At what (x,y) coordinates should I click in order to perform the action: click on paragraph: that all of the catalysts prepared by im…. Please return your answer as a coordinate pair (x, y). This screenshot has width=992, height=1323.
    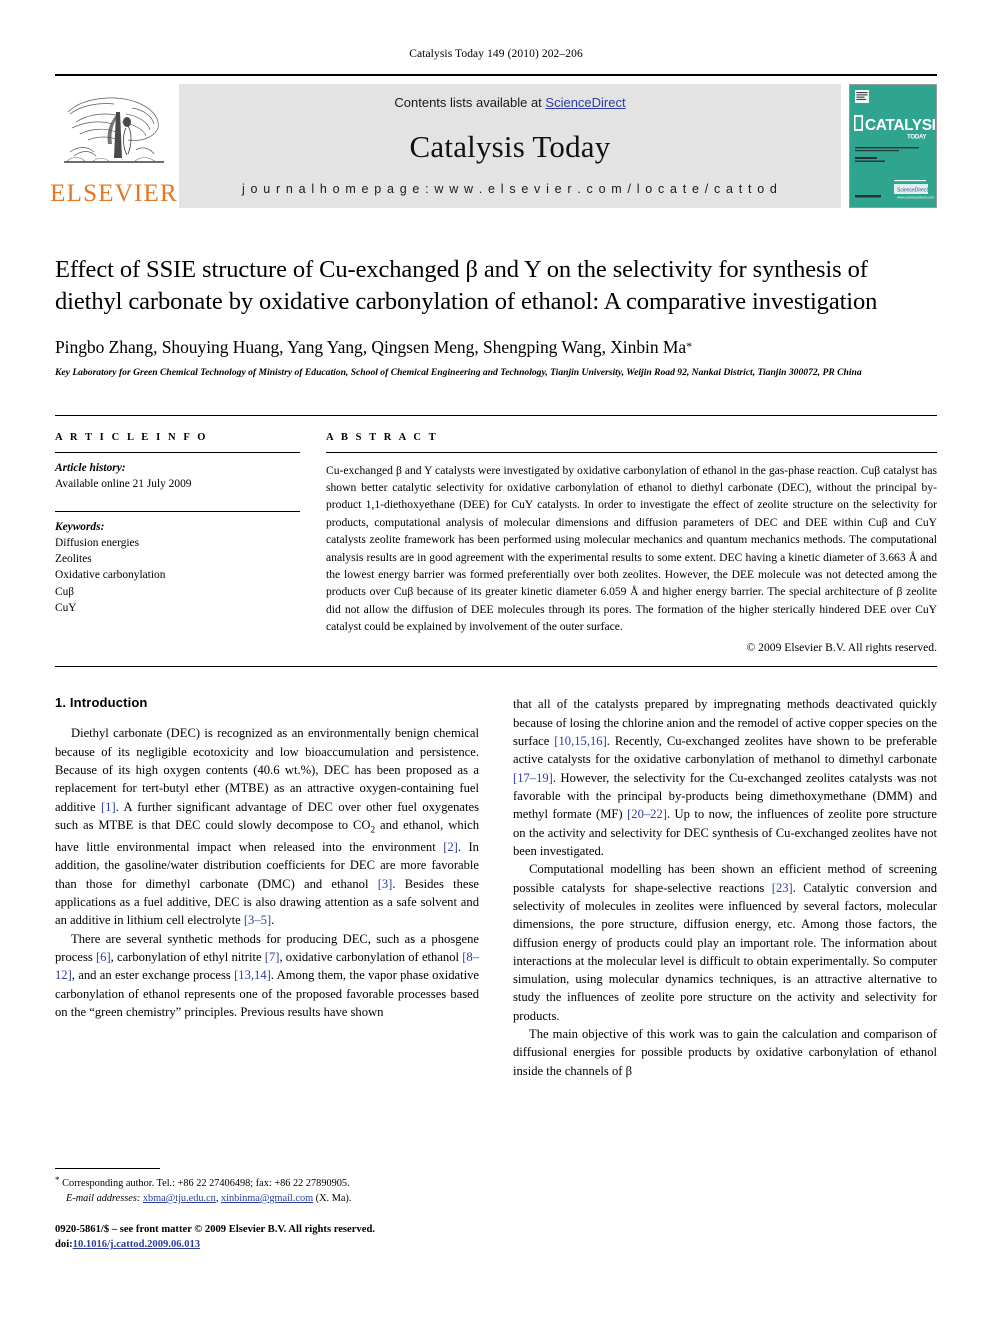
    Looking at the image, I should click on (725, 777).